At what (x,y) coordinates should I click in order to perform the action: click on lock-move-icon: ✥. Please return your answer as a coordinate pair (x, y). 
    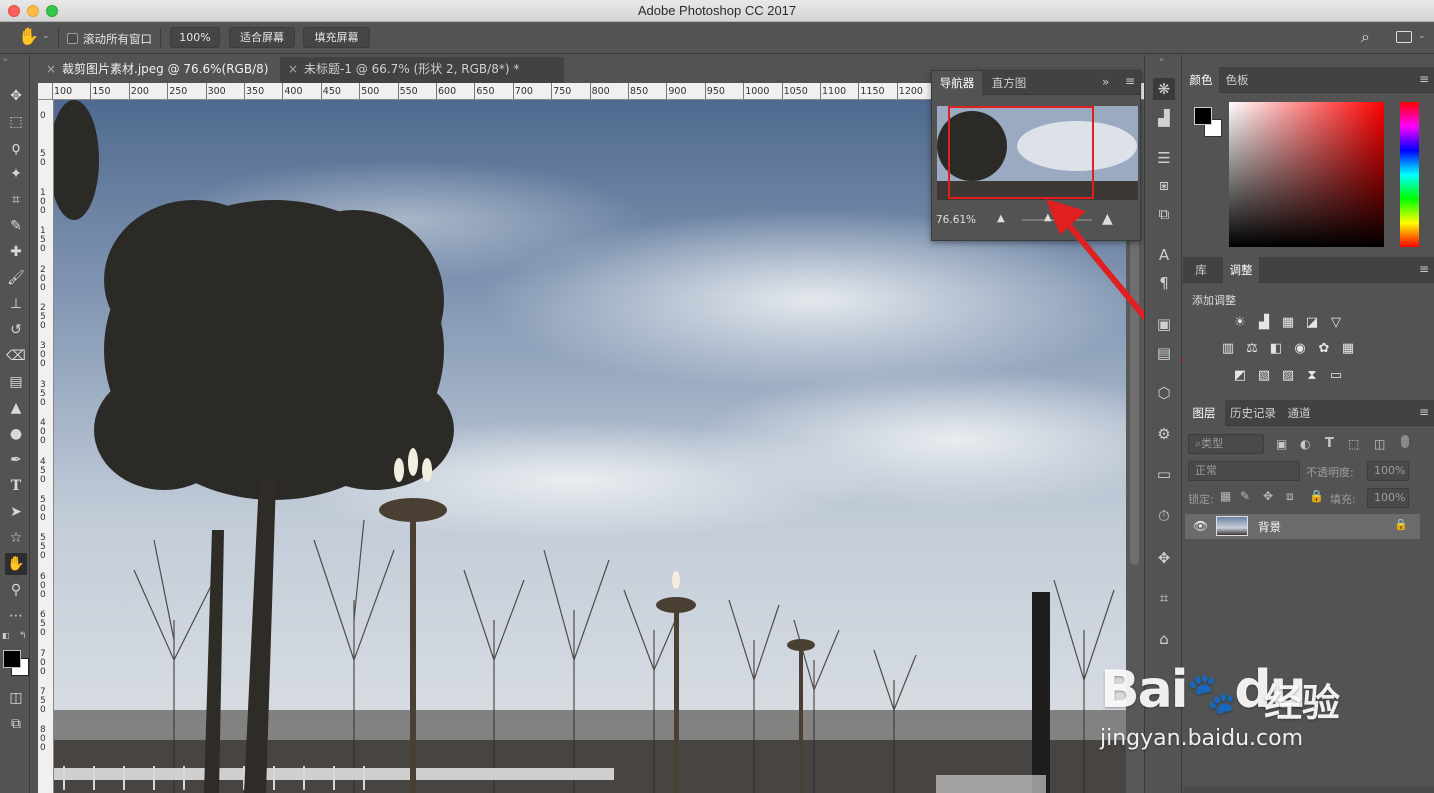
    Looking at the image, I should click on (1268, 496).